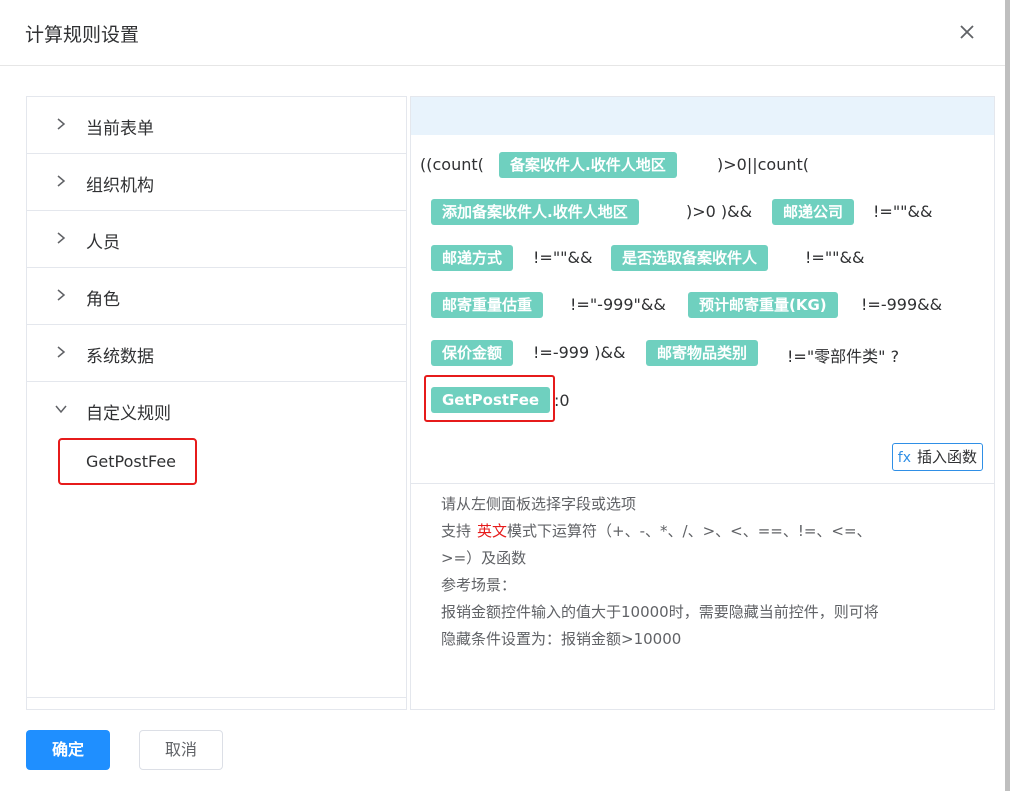  I want to click on field-chip: 邮寄重量估重, so click(487, 305).